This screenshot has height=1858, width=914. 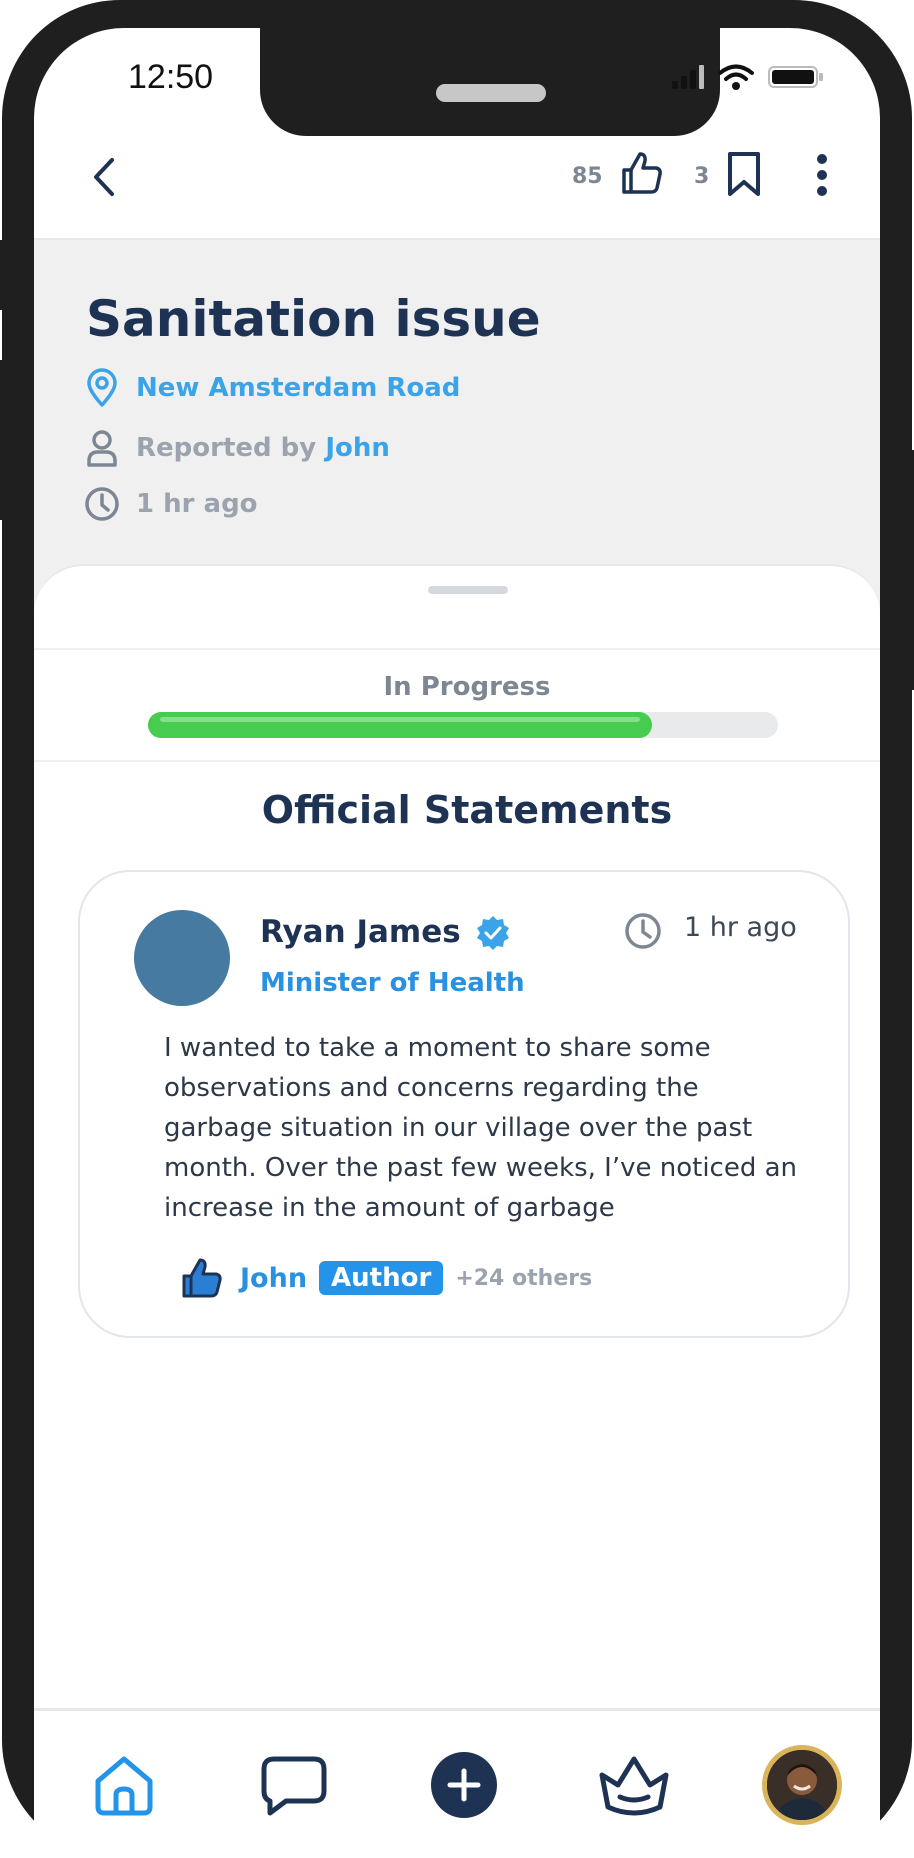 I want to click on statement-likes: John Author +24 others, so click(x=386, y=1278).